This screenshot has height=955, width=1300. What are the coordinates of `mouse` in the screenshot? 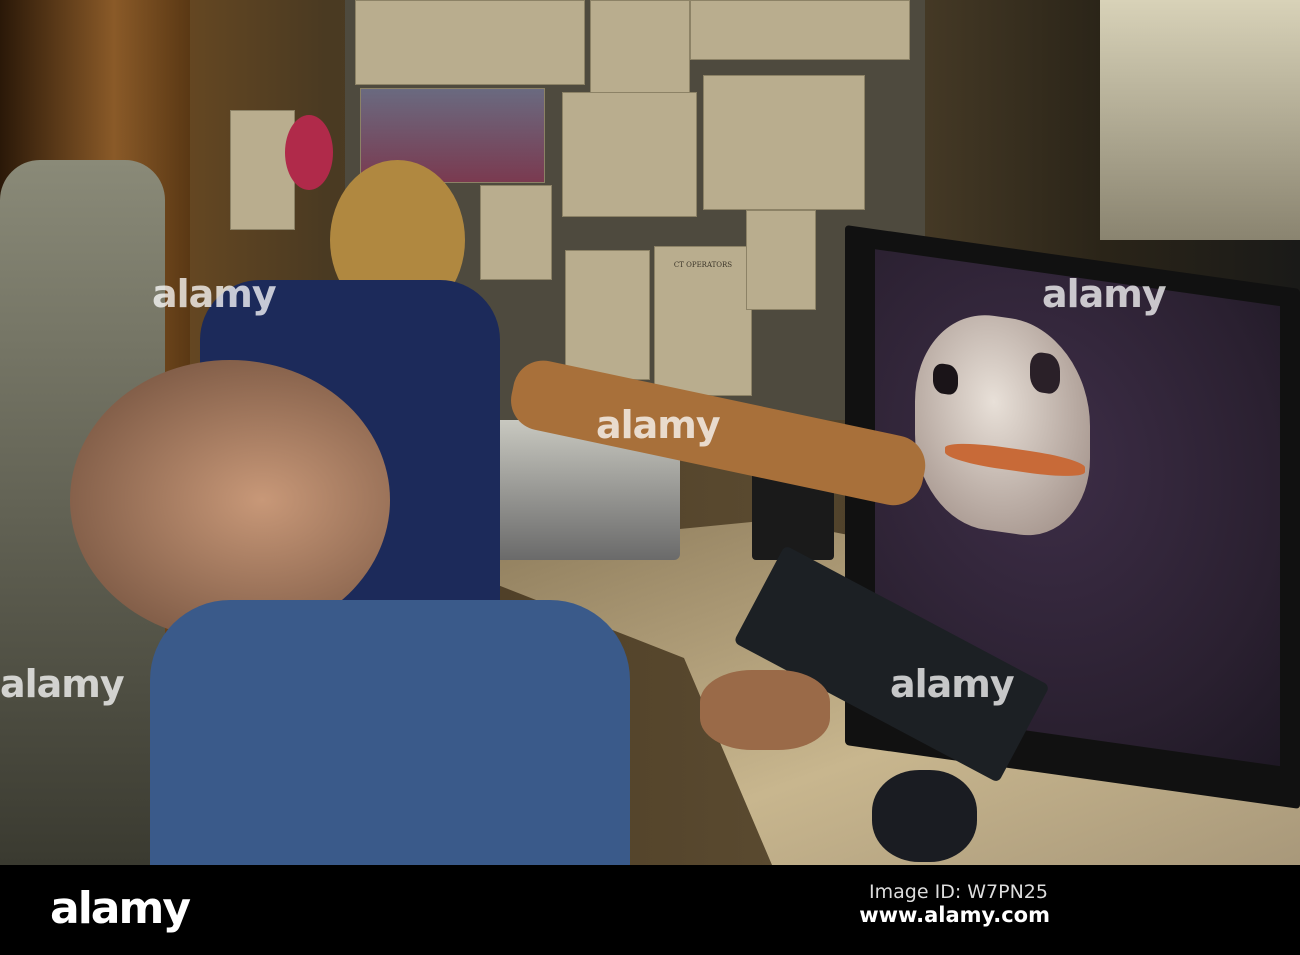 It's located at (924, 816).